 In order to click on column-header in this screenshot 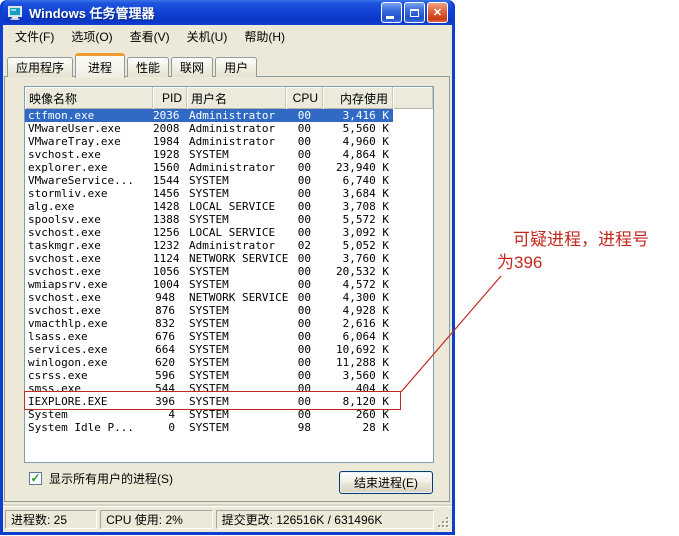, I will do `click(413, 98)`.